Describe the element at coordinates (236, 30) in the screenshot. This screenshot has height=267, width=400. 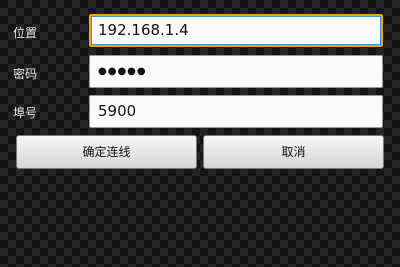
I see `address-input: 192.168.1.4` at that location.